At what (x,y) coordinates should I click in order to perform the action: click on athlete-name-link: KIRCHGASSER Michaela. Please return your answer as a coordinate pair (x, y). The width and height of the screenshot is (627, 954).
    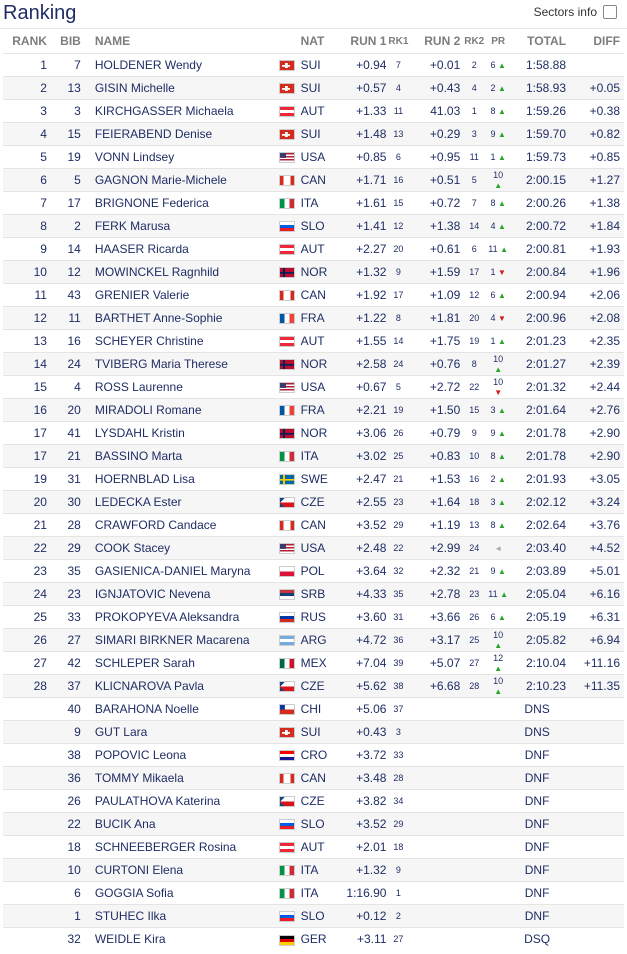
    Looking at the image, I should click on (179, 111).